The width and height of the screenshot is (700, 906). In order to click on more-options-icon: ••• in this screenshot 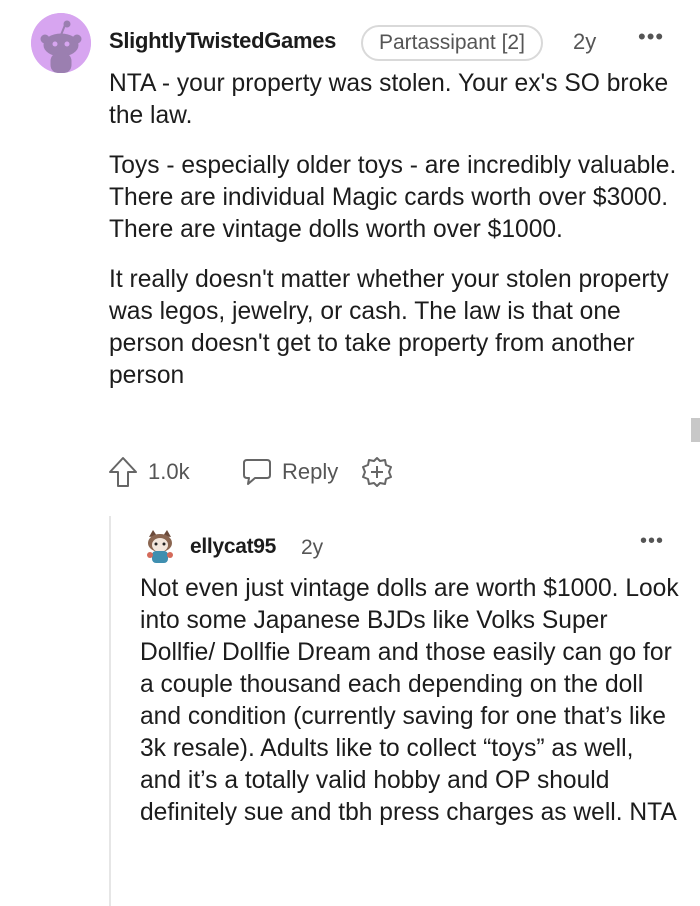, I will do `click(651, 37)`.